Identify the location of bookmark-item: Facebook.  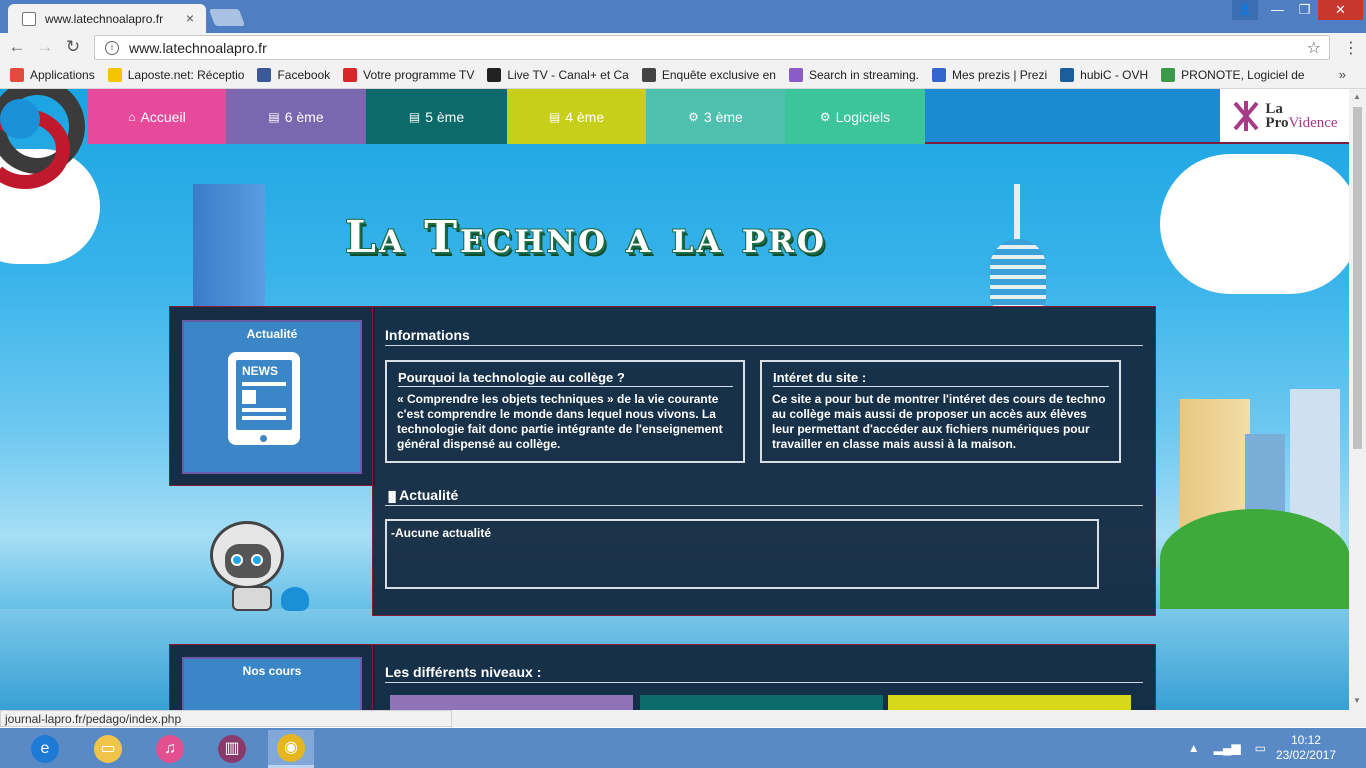
(293, 75).